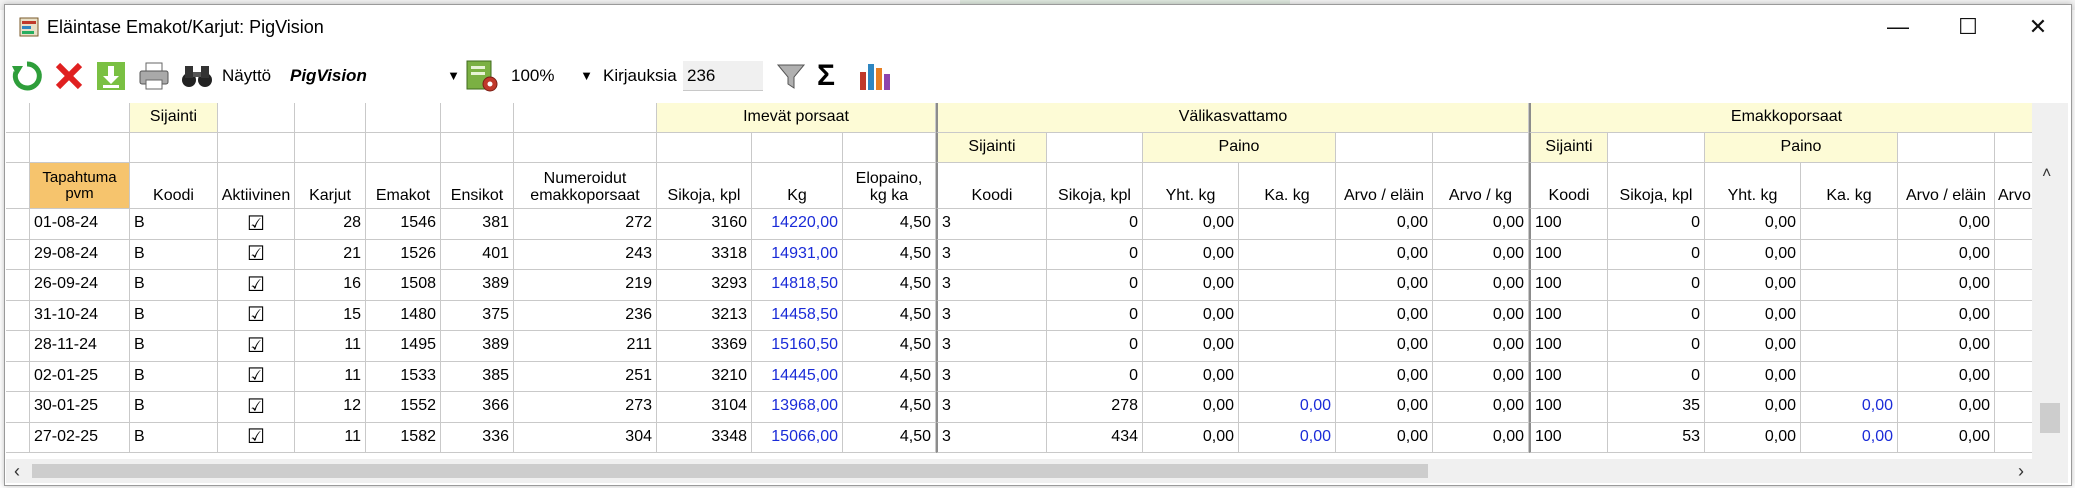 This screenshot has width=2075, height=488. Describe the element at coordinates (1568, 186) in the screenshot. I see `column-header-emakkoporsaat-koodi: Koodi` at that location.